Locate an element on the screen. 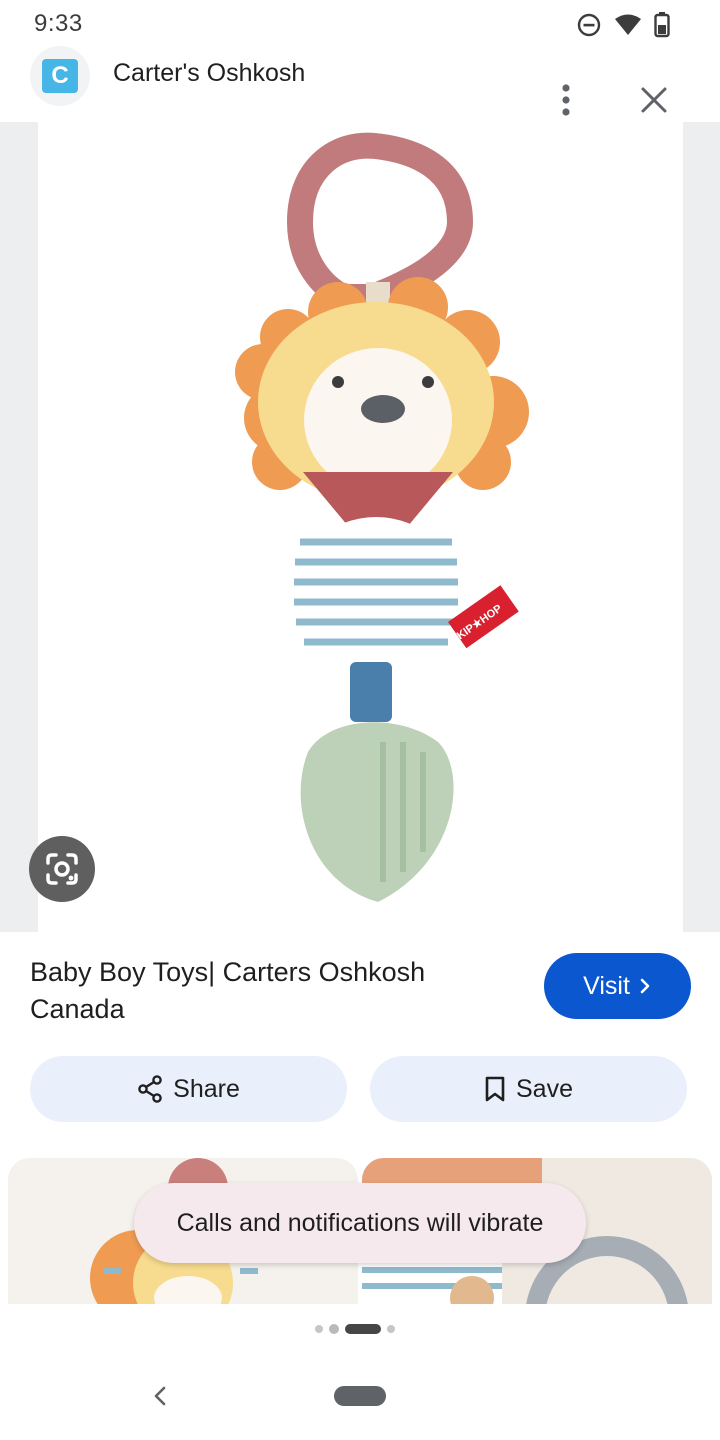  status-icons is located at coordinates (623, 25).